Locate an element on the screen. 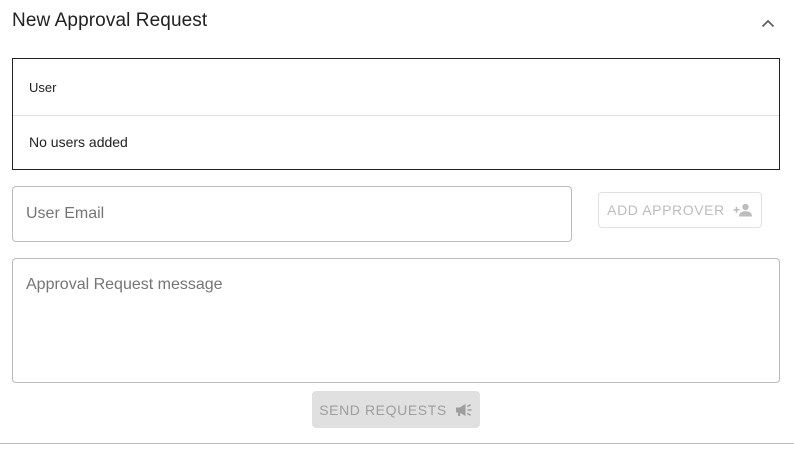 The image size is (794, 462). send-requests-button: SEND REQUESTS is located at coordinates (396, 409).